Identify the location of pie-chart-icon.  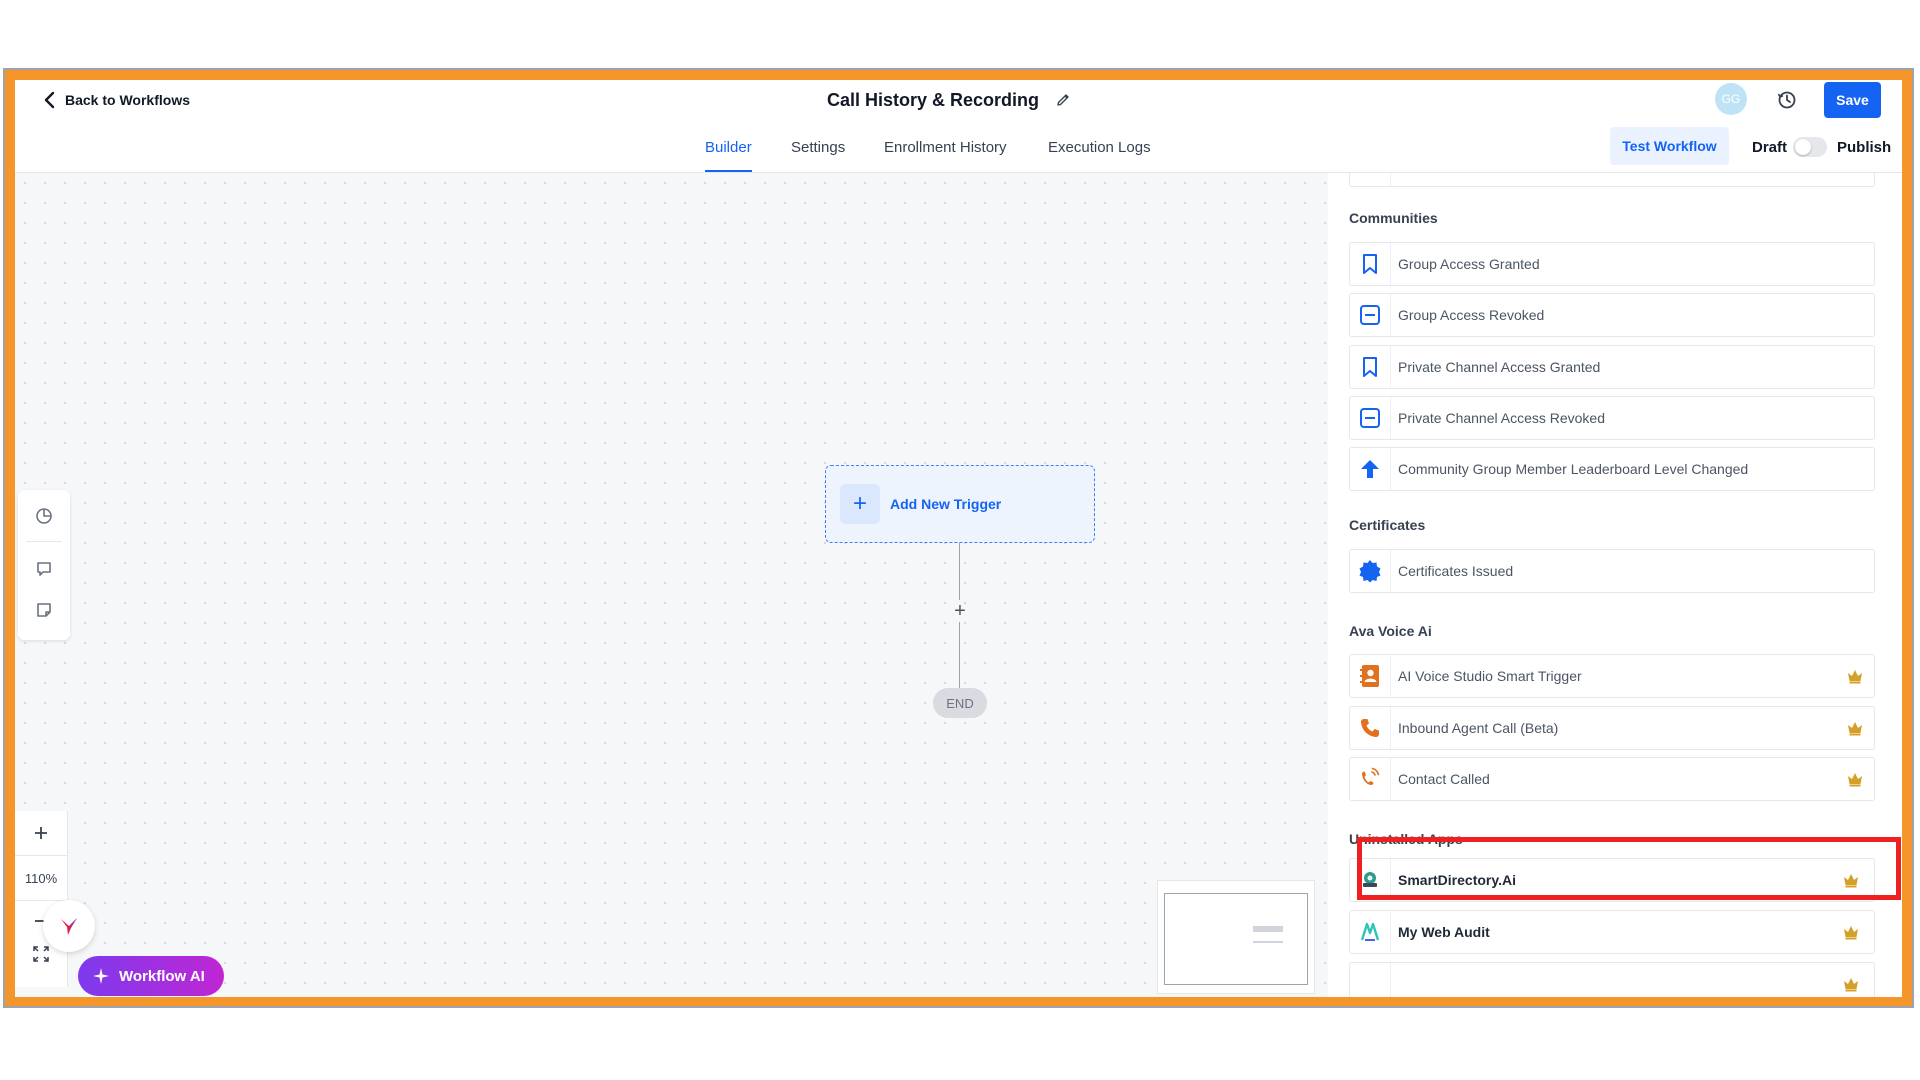
(44, 516).